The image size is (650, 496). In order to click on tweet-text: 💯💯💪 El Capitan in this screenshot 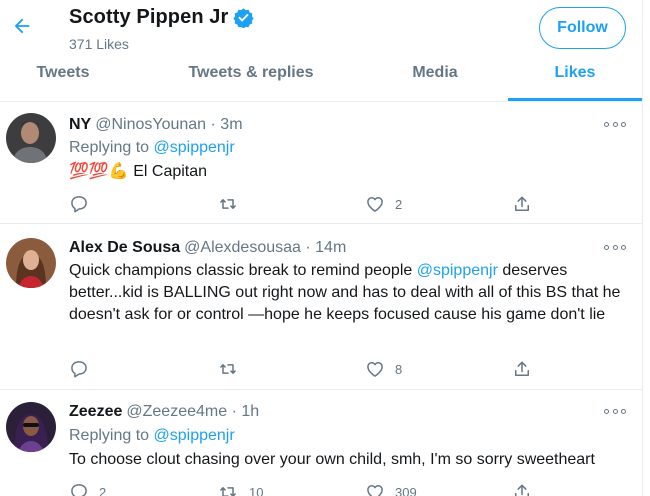, I will do `click(349, 172)`.